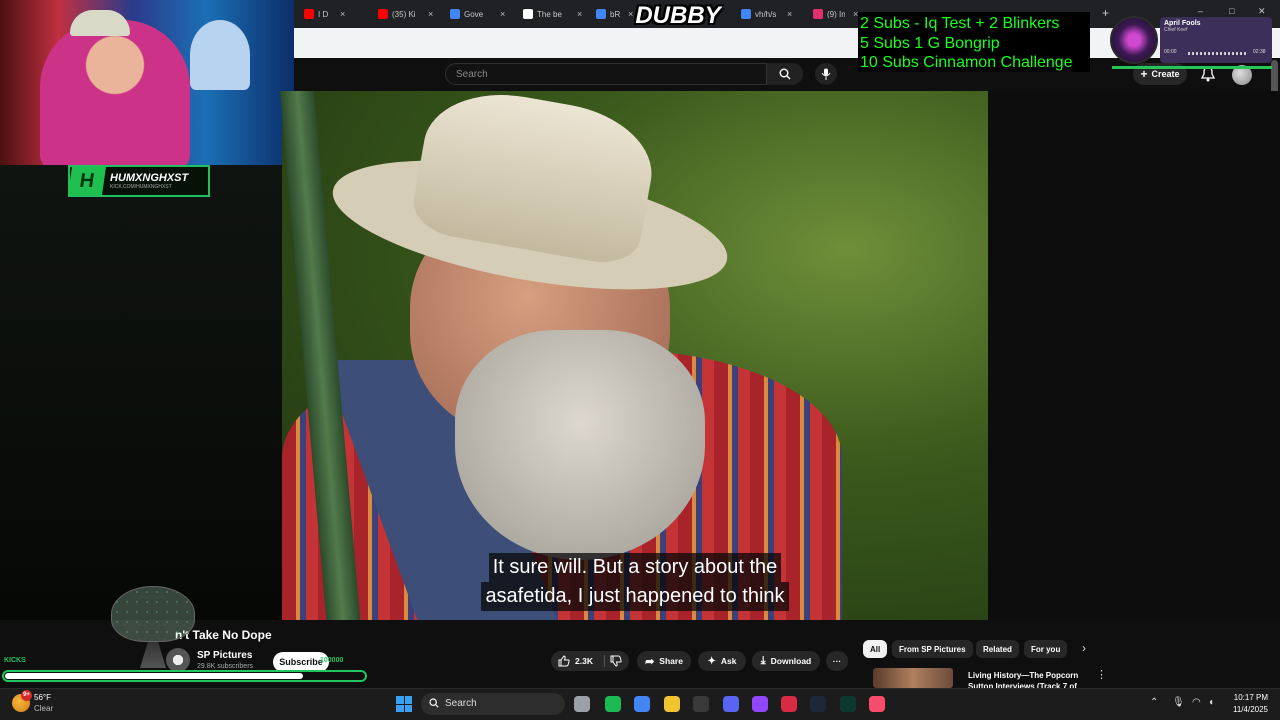  Describe the element at coordinates (1178, 702) in the screenshot. I see `tray-mic-icon: 🎙` at that location.